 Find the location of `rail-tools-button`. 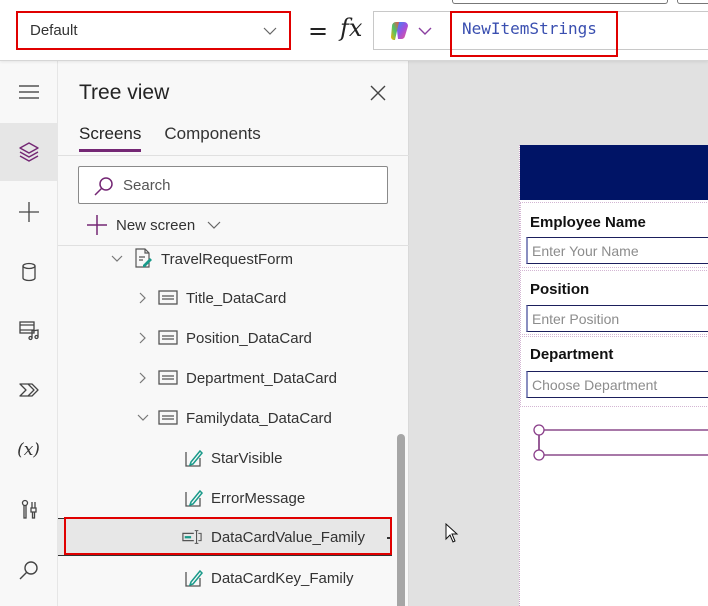

rail-tools-button is located at coordinates (28, 510).